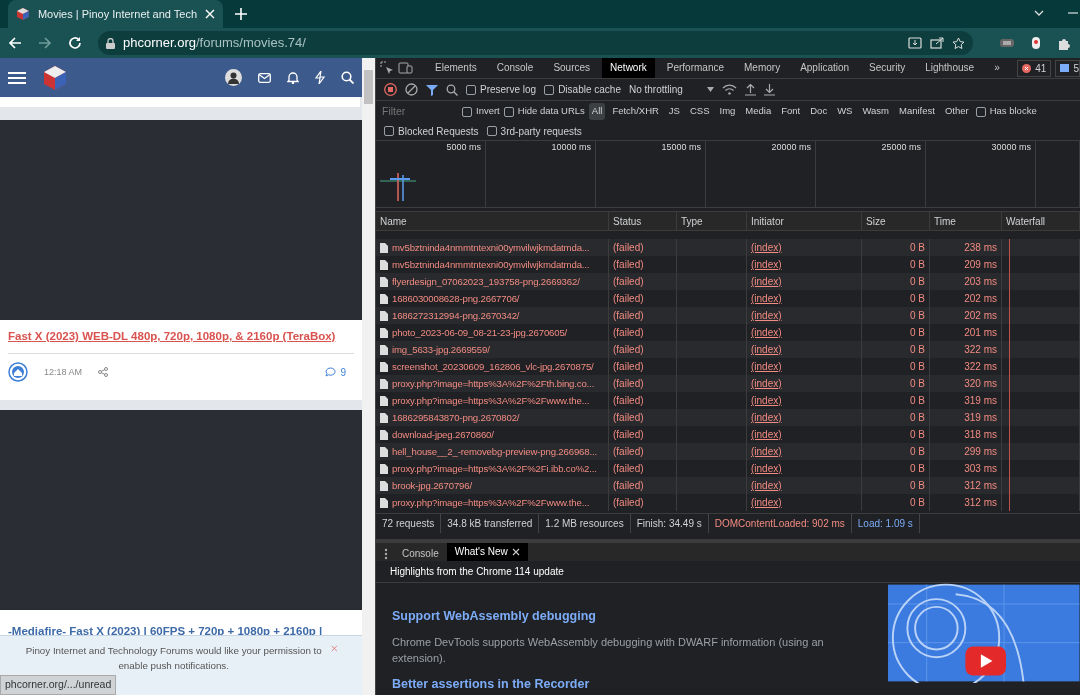 The height and width of the screenshot is (695, 1080). Describe the element at coordinates (956, 111) in the screenshot. I see `filter-type-button: Other` at that location.